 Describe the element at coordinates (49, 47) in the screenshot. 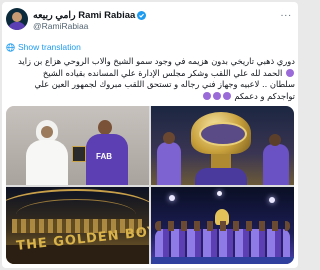

I see `show-translation-label: Show translation` at that location.